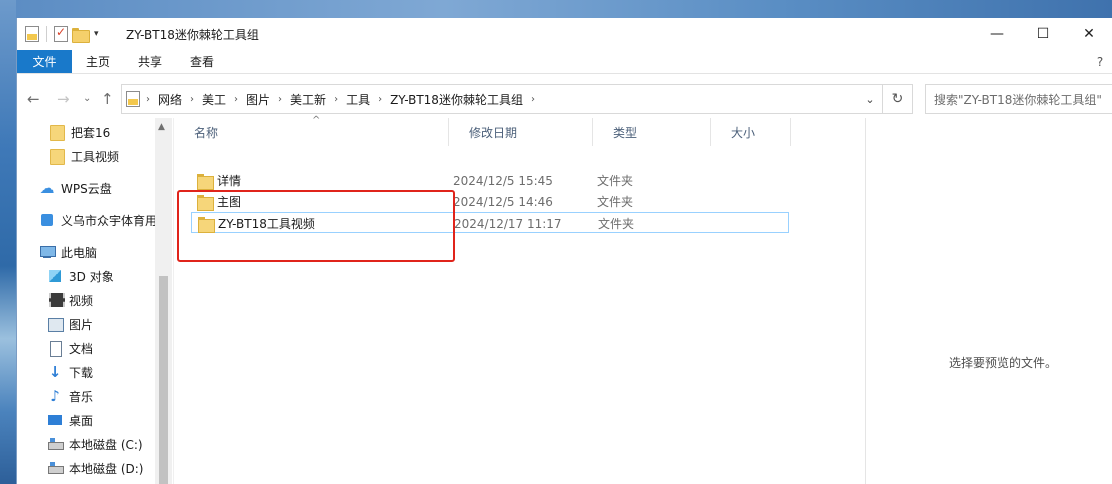 This screenshot has width=1112, height=484. I want to click on sidebar-item-drive-c: 本地磁盘 (C:), so click(95, 444).